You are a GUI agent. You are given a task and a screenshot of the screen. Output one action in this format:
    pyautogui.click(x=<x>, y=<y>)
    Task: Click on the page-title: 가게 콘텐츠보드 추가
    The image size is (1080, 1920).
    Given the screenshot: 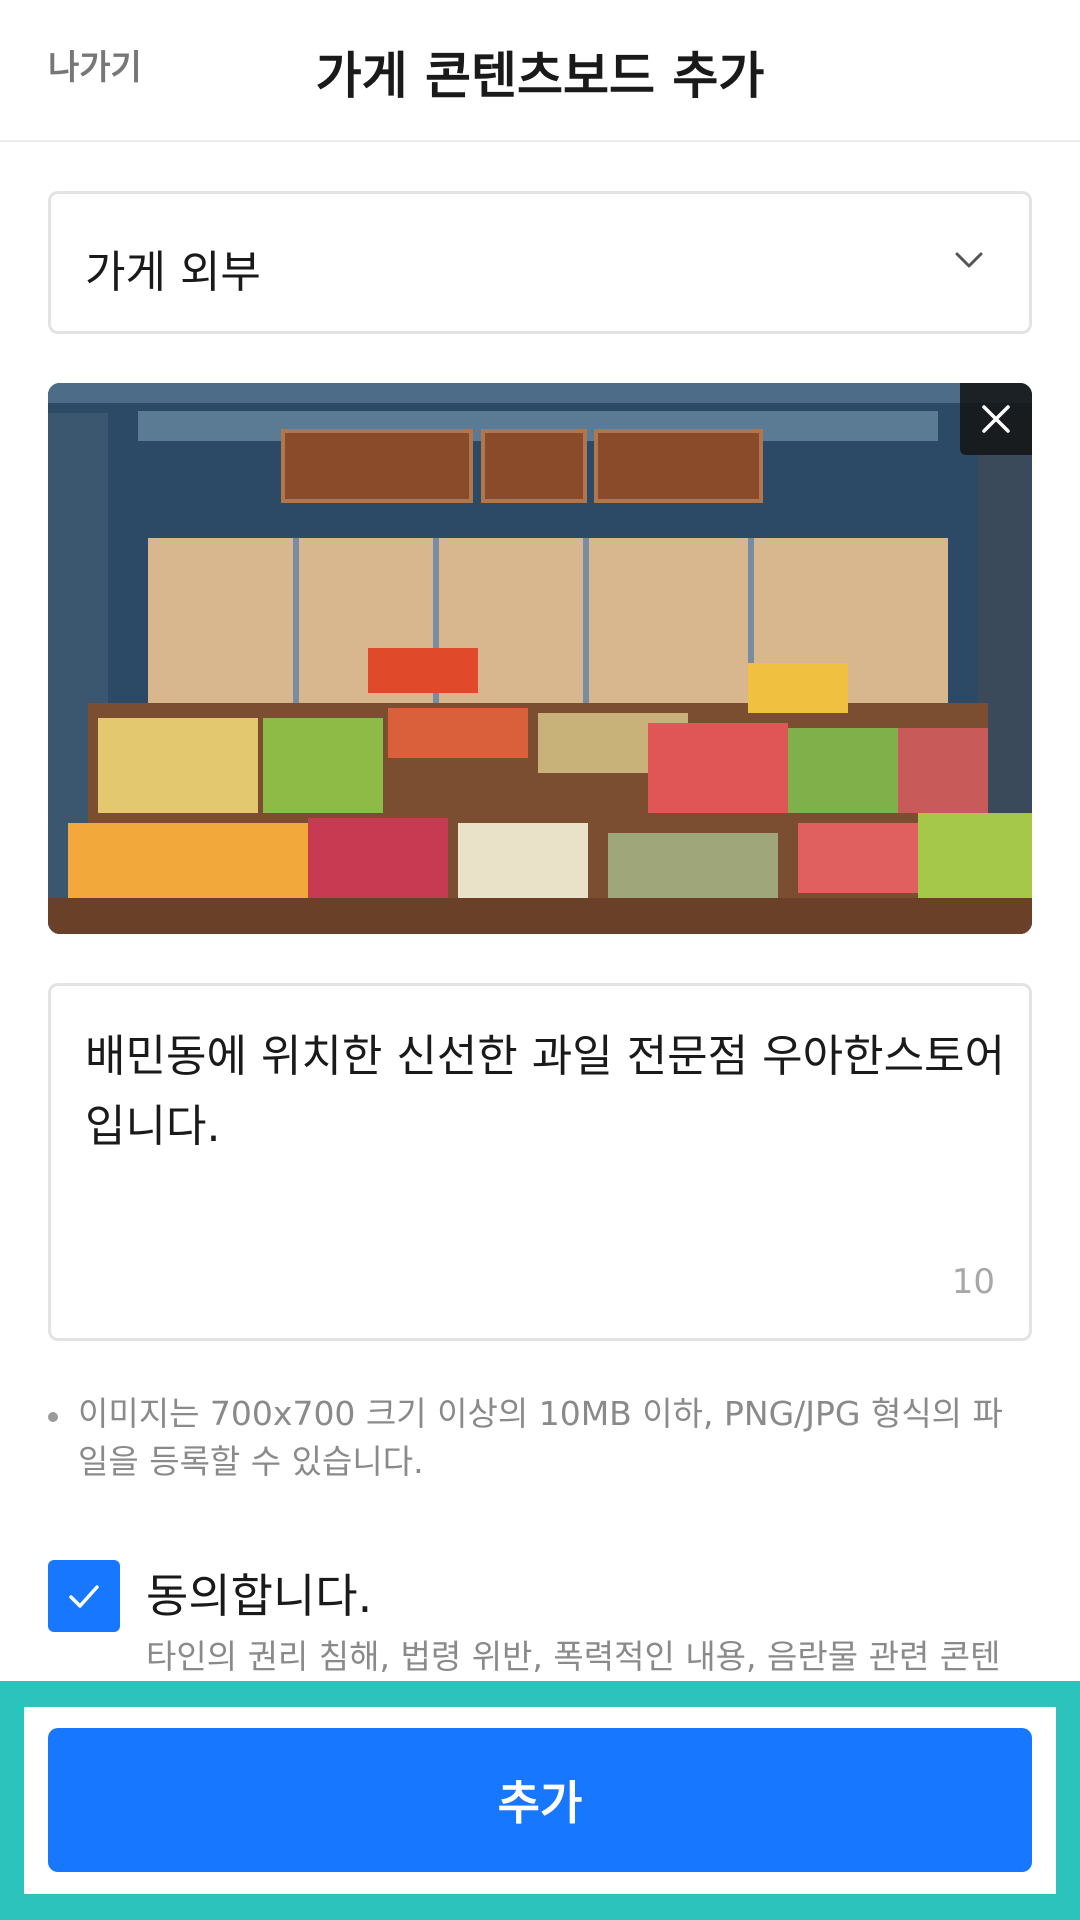 What is the action you would take?
    pyautogui.click(x=540, y=76)
    